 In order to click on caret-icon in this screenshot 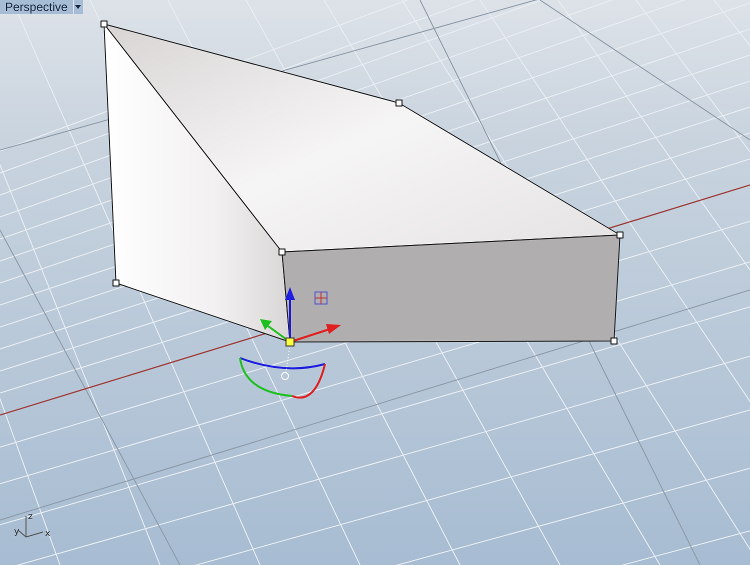, I will do `click(78, 7)`.